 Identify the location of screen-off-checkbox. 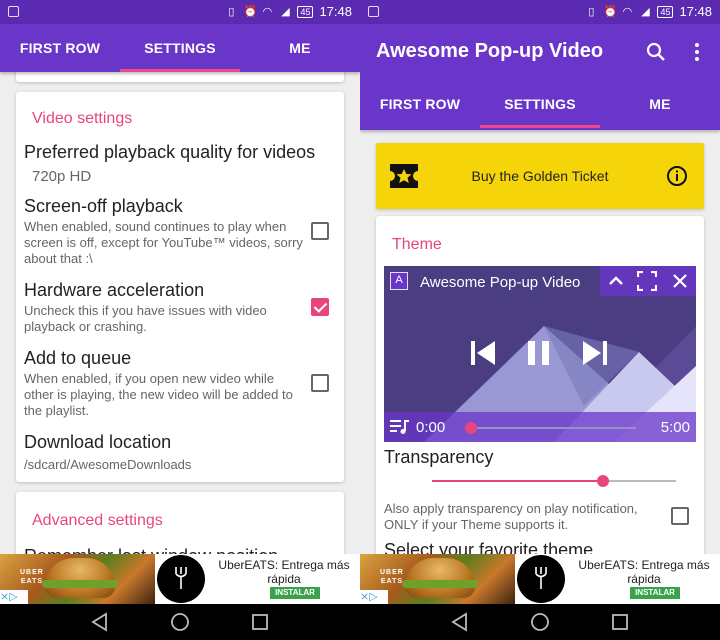
(320, 231).